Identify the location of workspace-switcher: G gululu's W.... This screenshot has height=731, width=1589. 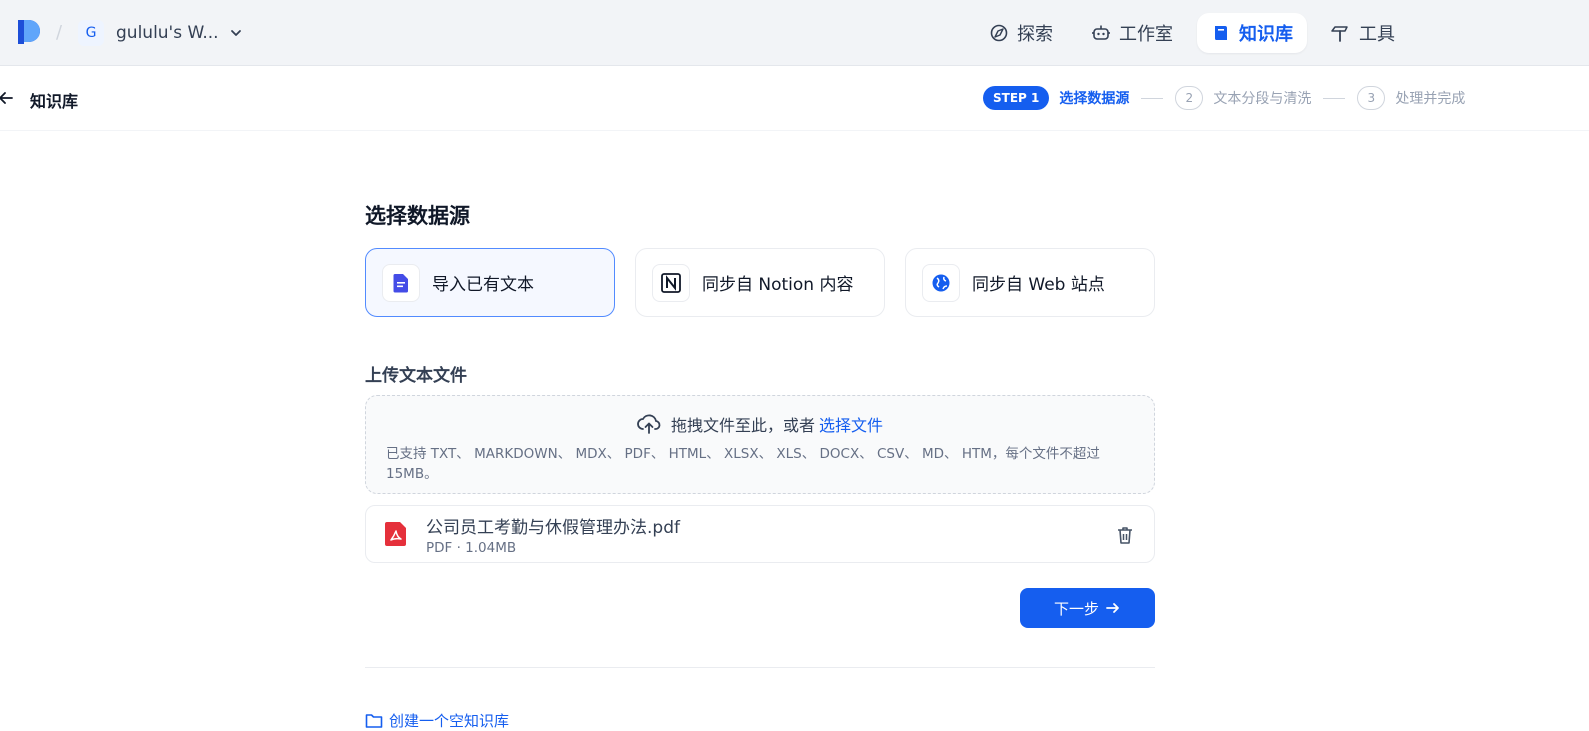
(160, 33).